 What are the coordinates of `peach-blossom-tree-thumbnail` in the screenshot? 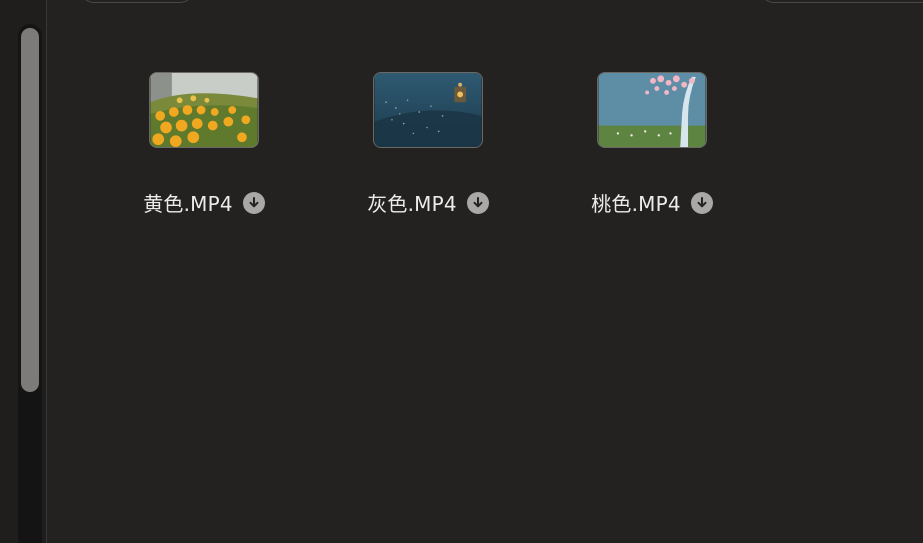 It's located at (652, 110).